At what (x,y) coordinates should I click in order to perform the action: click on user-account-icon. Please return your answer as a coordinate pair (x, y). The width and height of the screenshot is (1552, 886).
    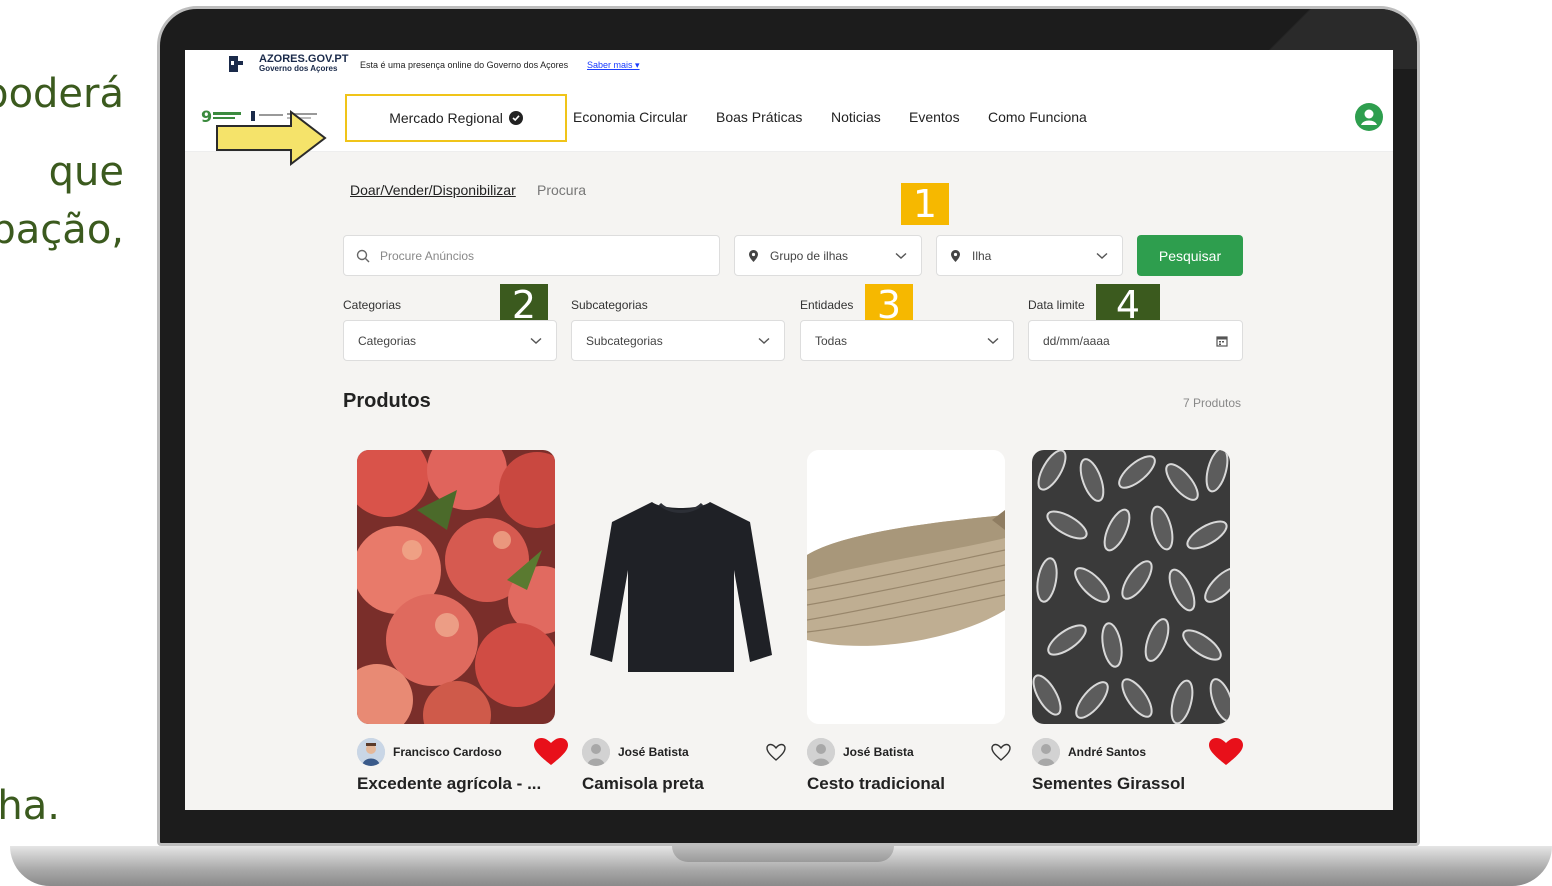
    Looking at the image, I should click on (1369, 117).